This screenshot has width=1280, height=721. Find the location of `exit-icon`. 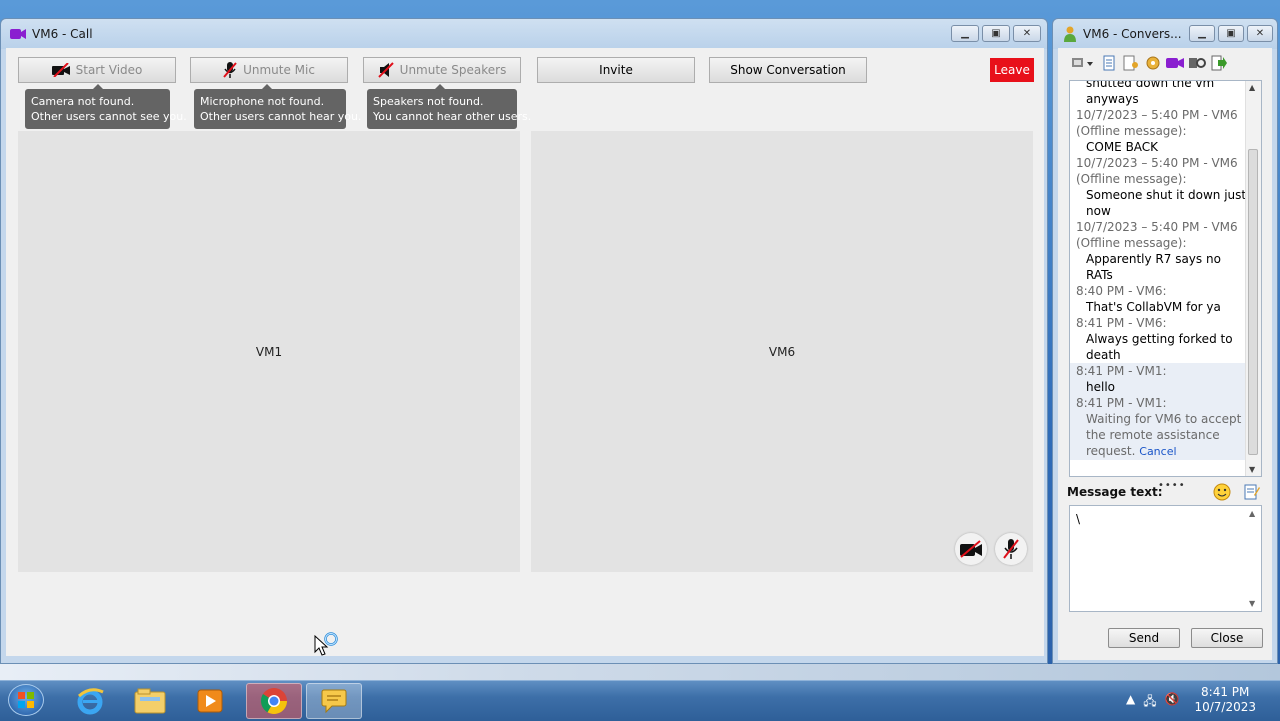

exit-icon is located at coordinates (1219, 63).